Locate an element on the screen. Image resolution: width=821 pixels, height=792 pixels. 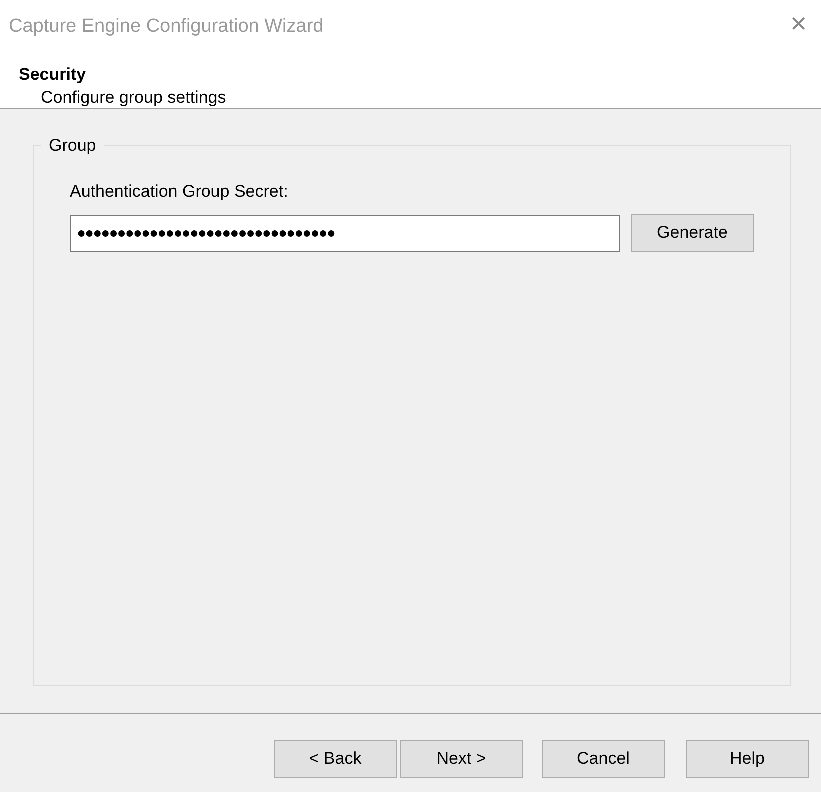
group-legend: Group is located at coordinates (72, 145).